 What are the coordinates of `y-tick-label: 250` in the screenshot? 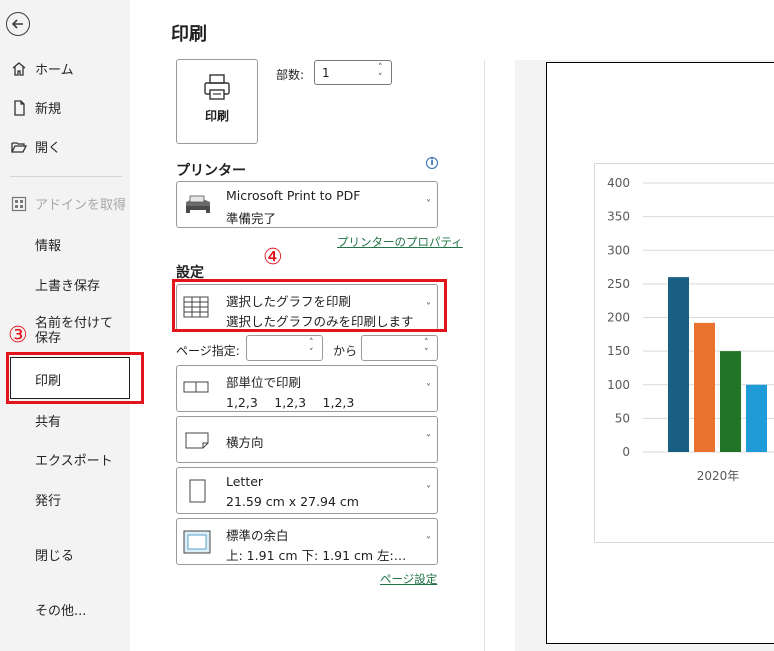 It's located at (618, 284).